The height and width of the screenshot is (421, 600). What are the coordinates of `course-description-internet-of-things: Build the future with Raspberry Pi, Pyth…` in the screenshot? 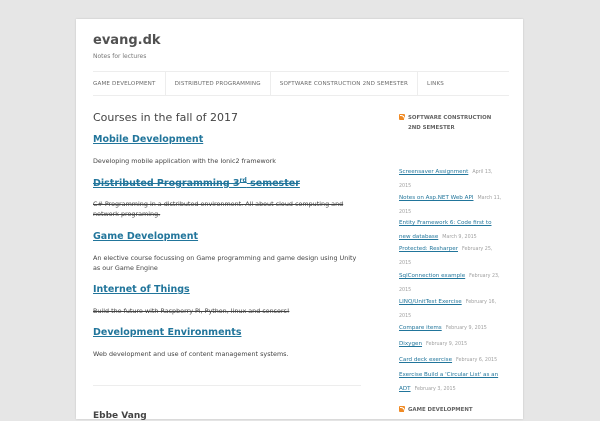 It's located at (191, 311).